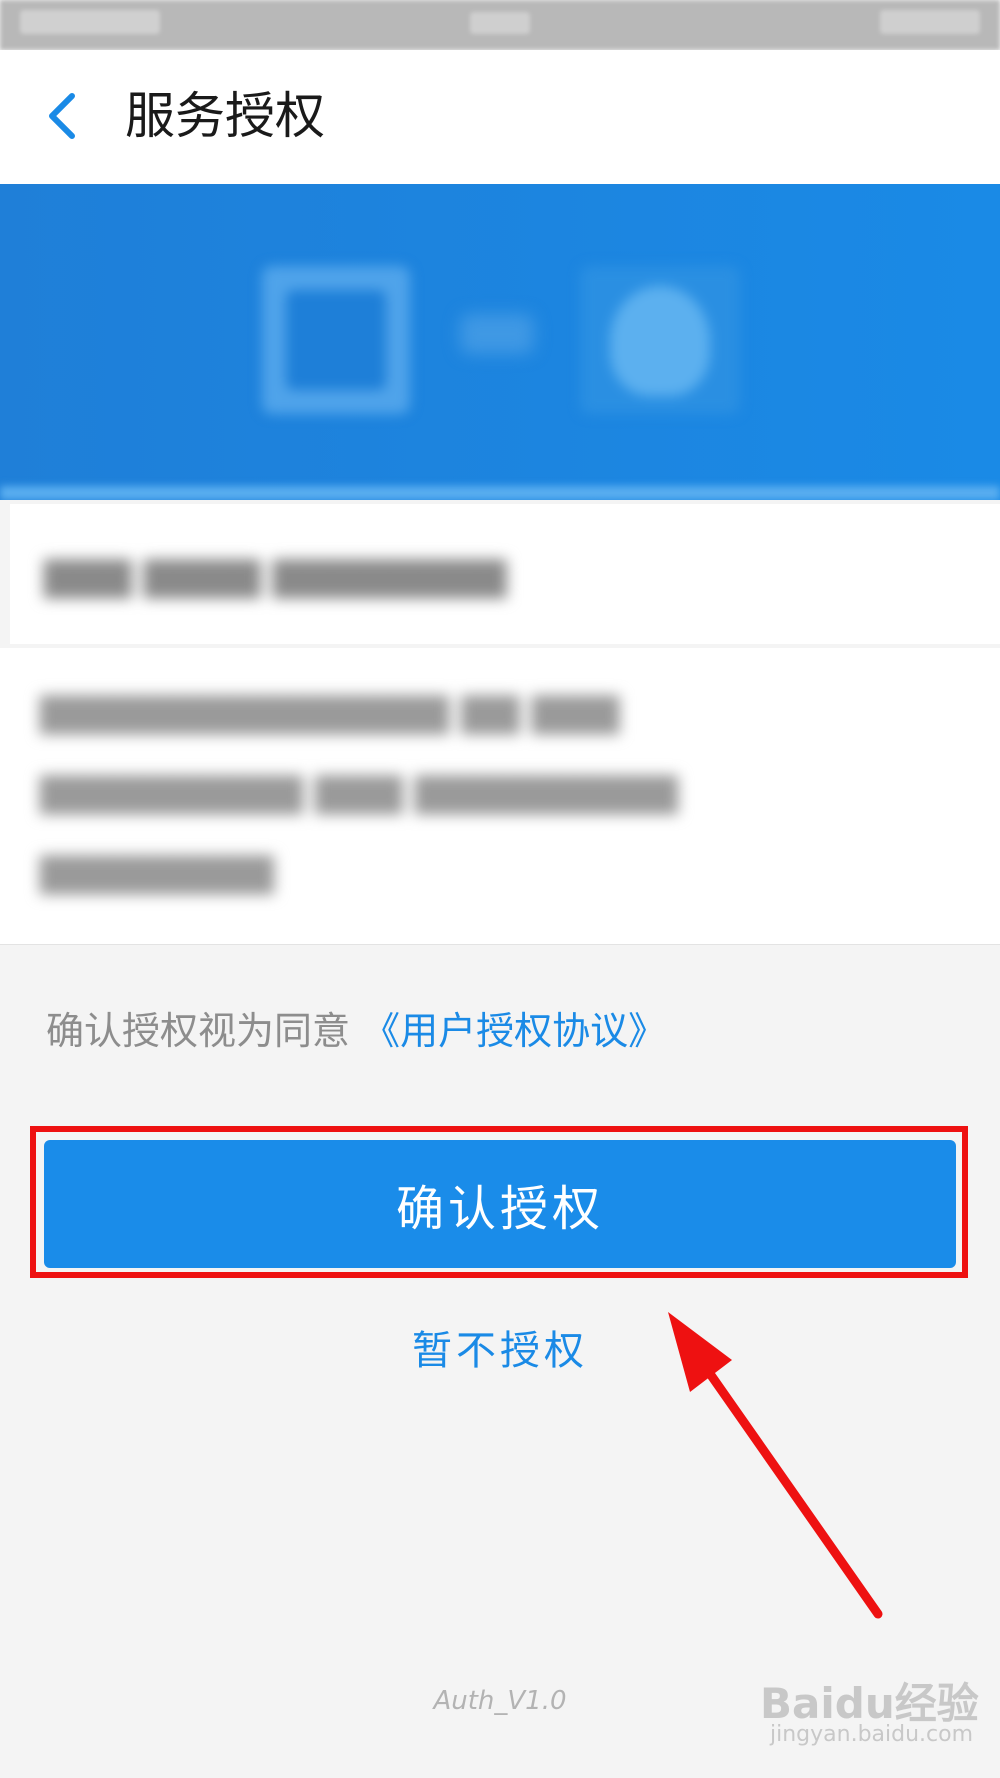  Describe the element at coordinates (500, 117) in the screenshot. I see `header: 服务授权` at that location.